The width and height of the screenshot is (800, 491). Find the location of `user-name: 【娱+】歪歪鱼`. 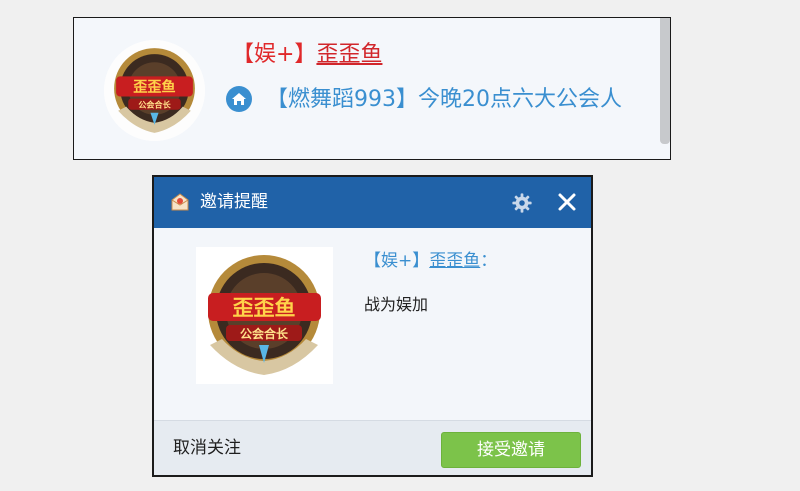

user-name: 【娱+】歪歪鱼 is located at coordinates (307, 55).